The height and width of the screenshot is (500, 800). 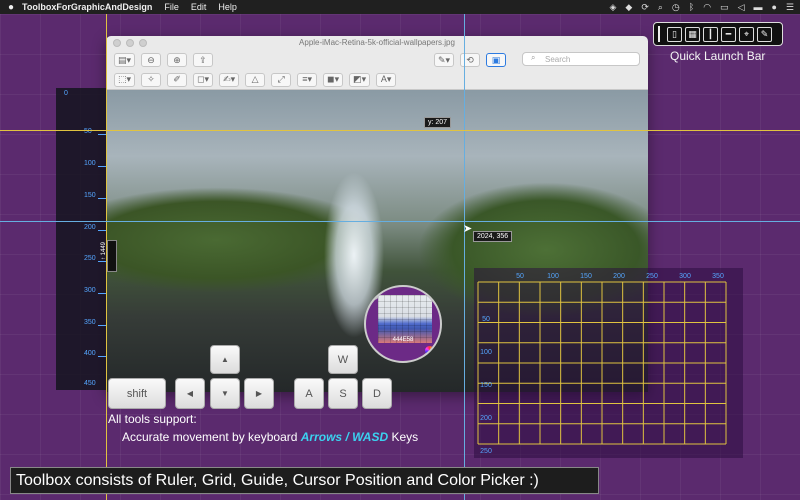 What do you see at coordinates (177, 79) in the screenshot?
I see `sketch-icon: ✐` at bounding box center [177, 79].